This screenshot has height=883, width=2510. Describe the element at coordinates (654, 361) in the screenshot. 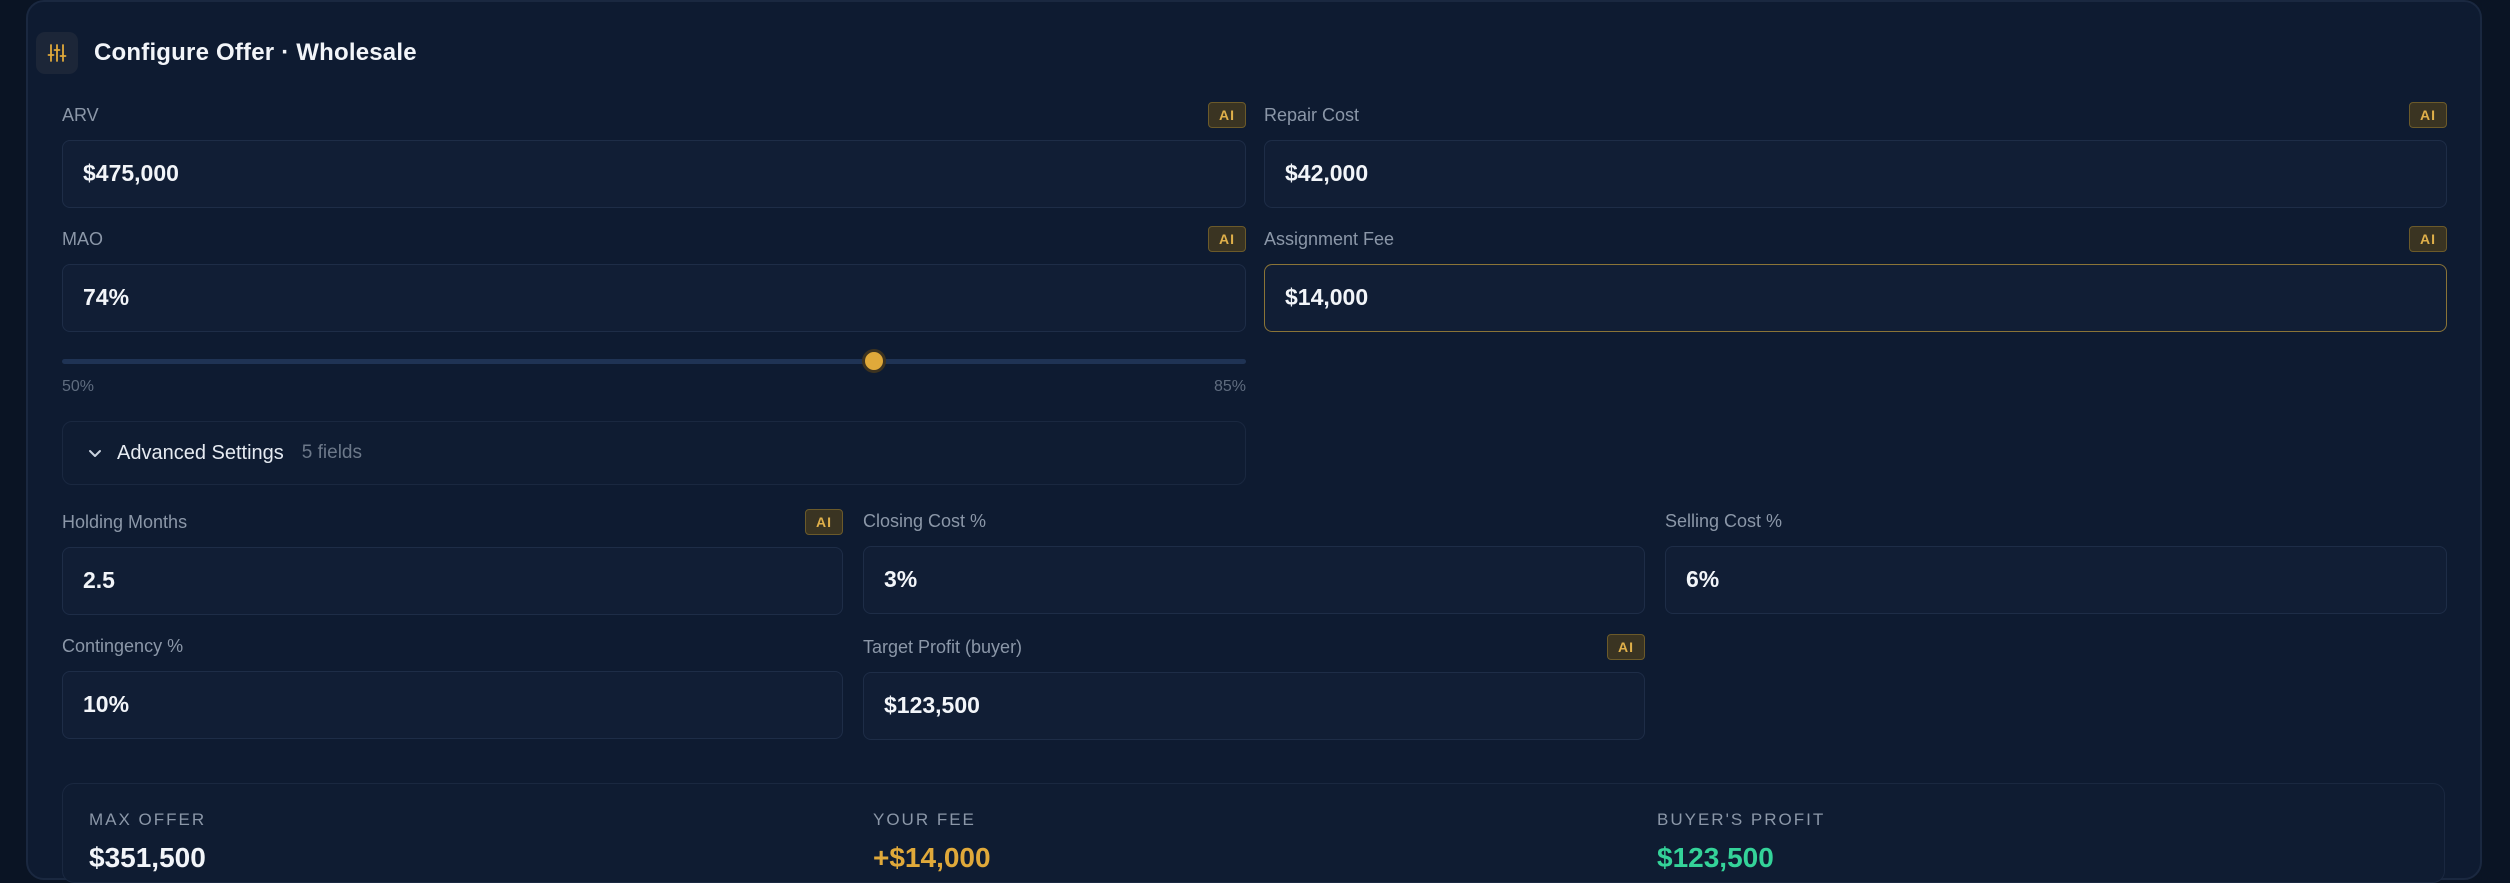

I see `slider-track` at that location.